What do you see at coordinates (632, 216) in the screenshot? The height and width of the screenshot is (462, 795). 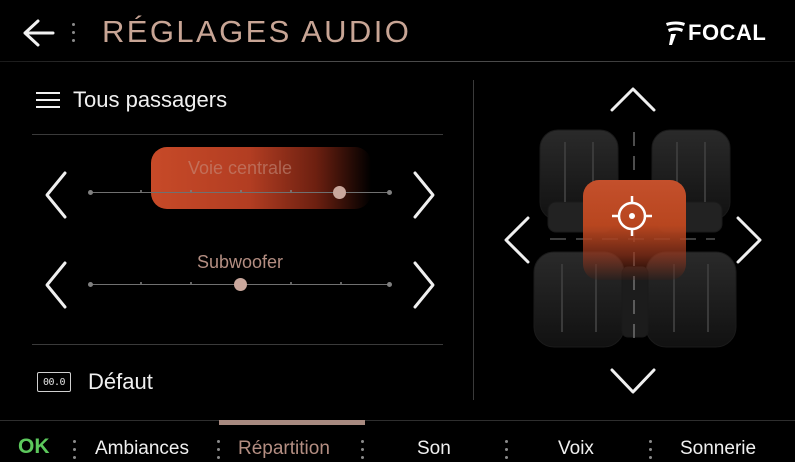 I see `target-icon` at bounding box center [632, 216].